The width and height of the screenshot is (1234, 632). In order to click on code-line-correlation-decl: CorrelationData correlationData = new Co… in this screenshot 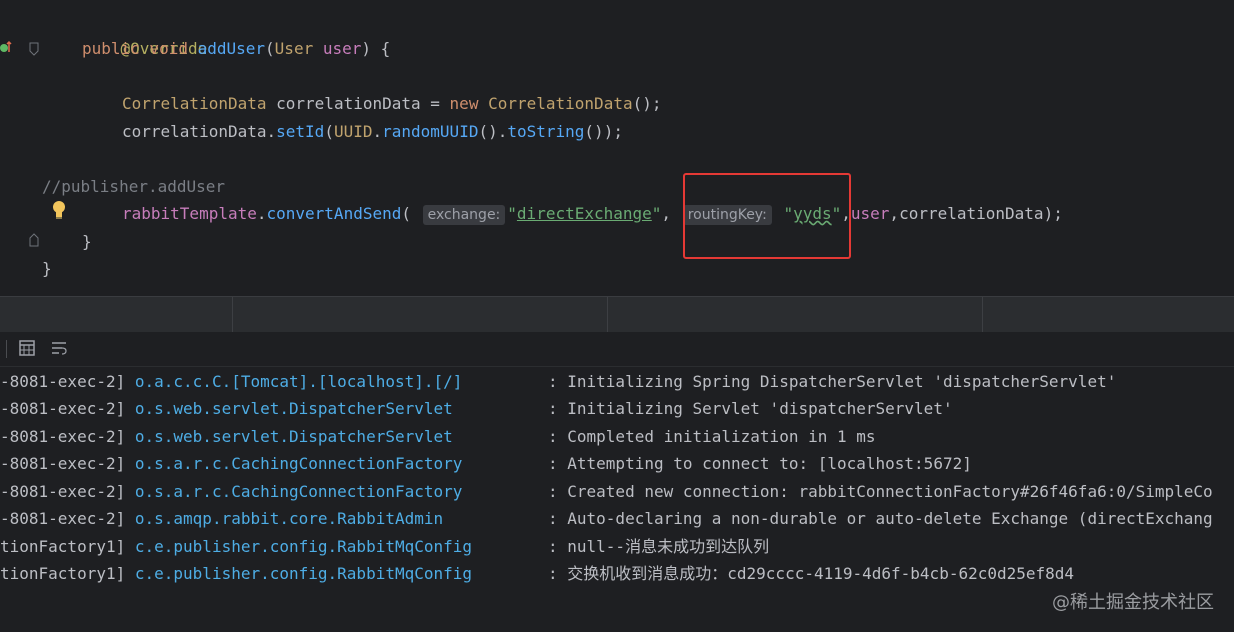, I will do `click(392, 103)`.